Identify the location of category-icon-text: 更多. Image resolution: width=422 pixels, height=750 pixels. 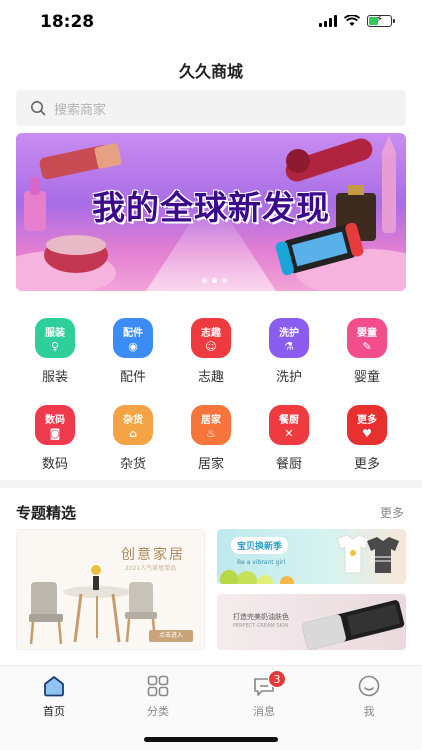
(367, 420).